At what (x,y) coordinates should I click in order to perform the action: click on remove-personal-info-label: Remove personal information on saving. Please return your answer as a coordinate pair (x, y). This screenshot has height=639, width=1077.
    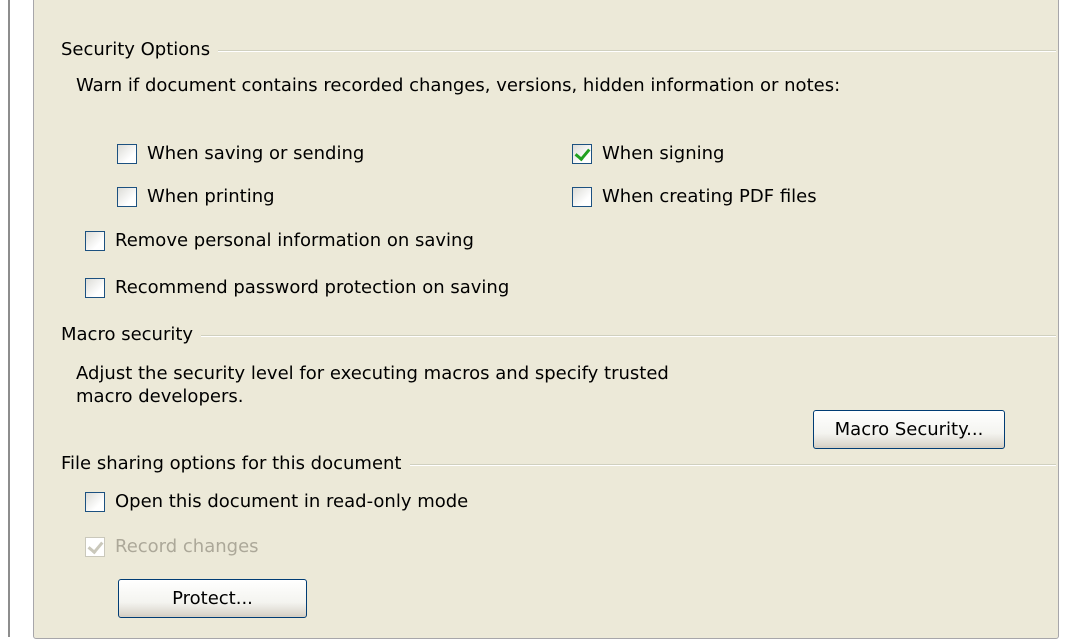
    Looking at the image, I should click on (294, 240).